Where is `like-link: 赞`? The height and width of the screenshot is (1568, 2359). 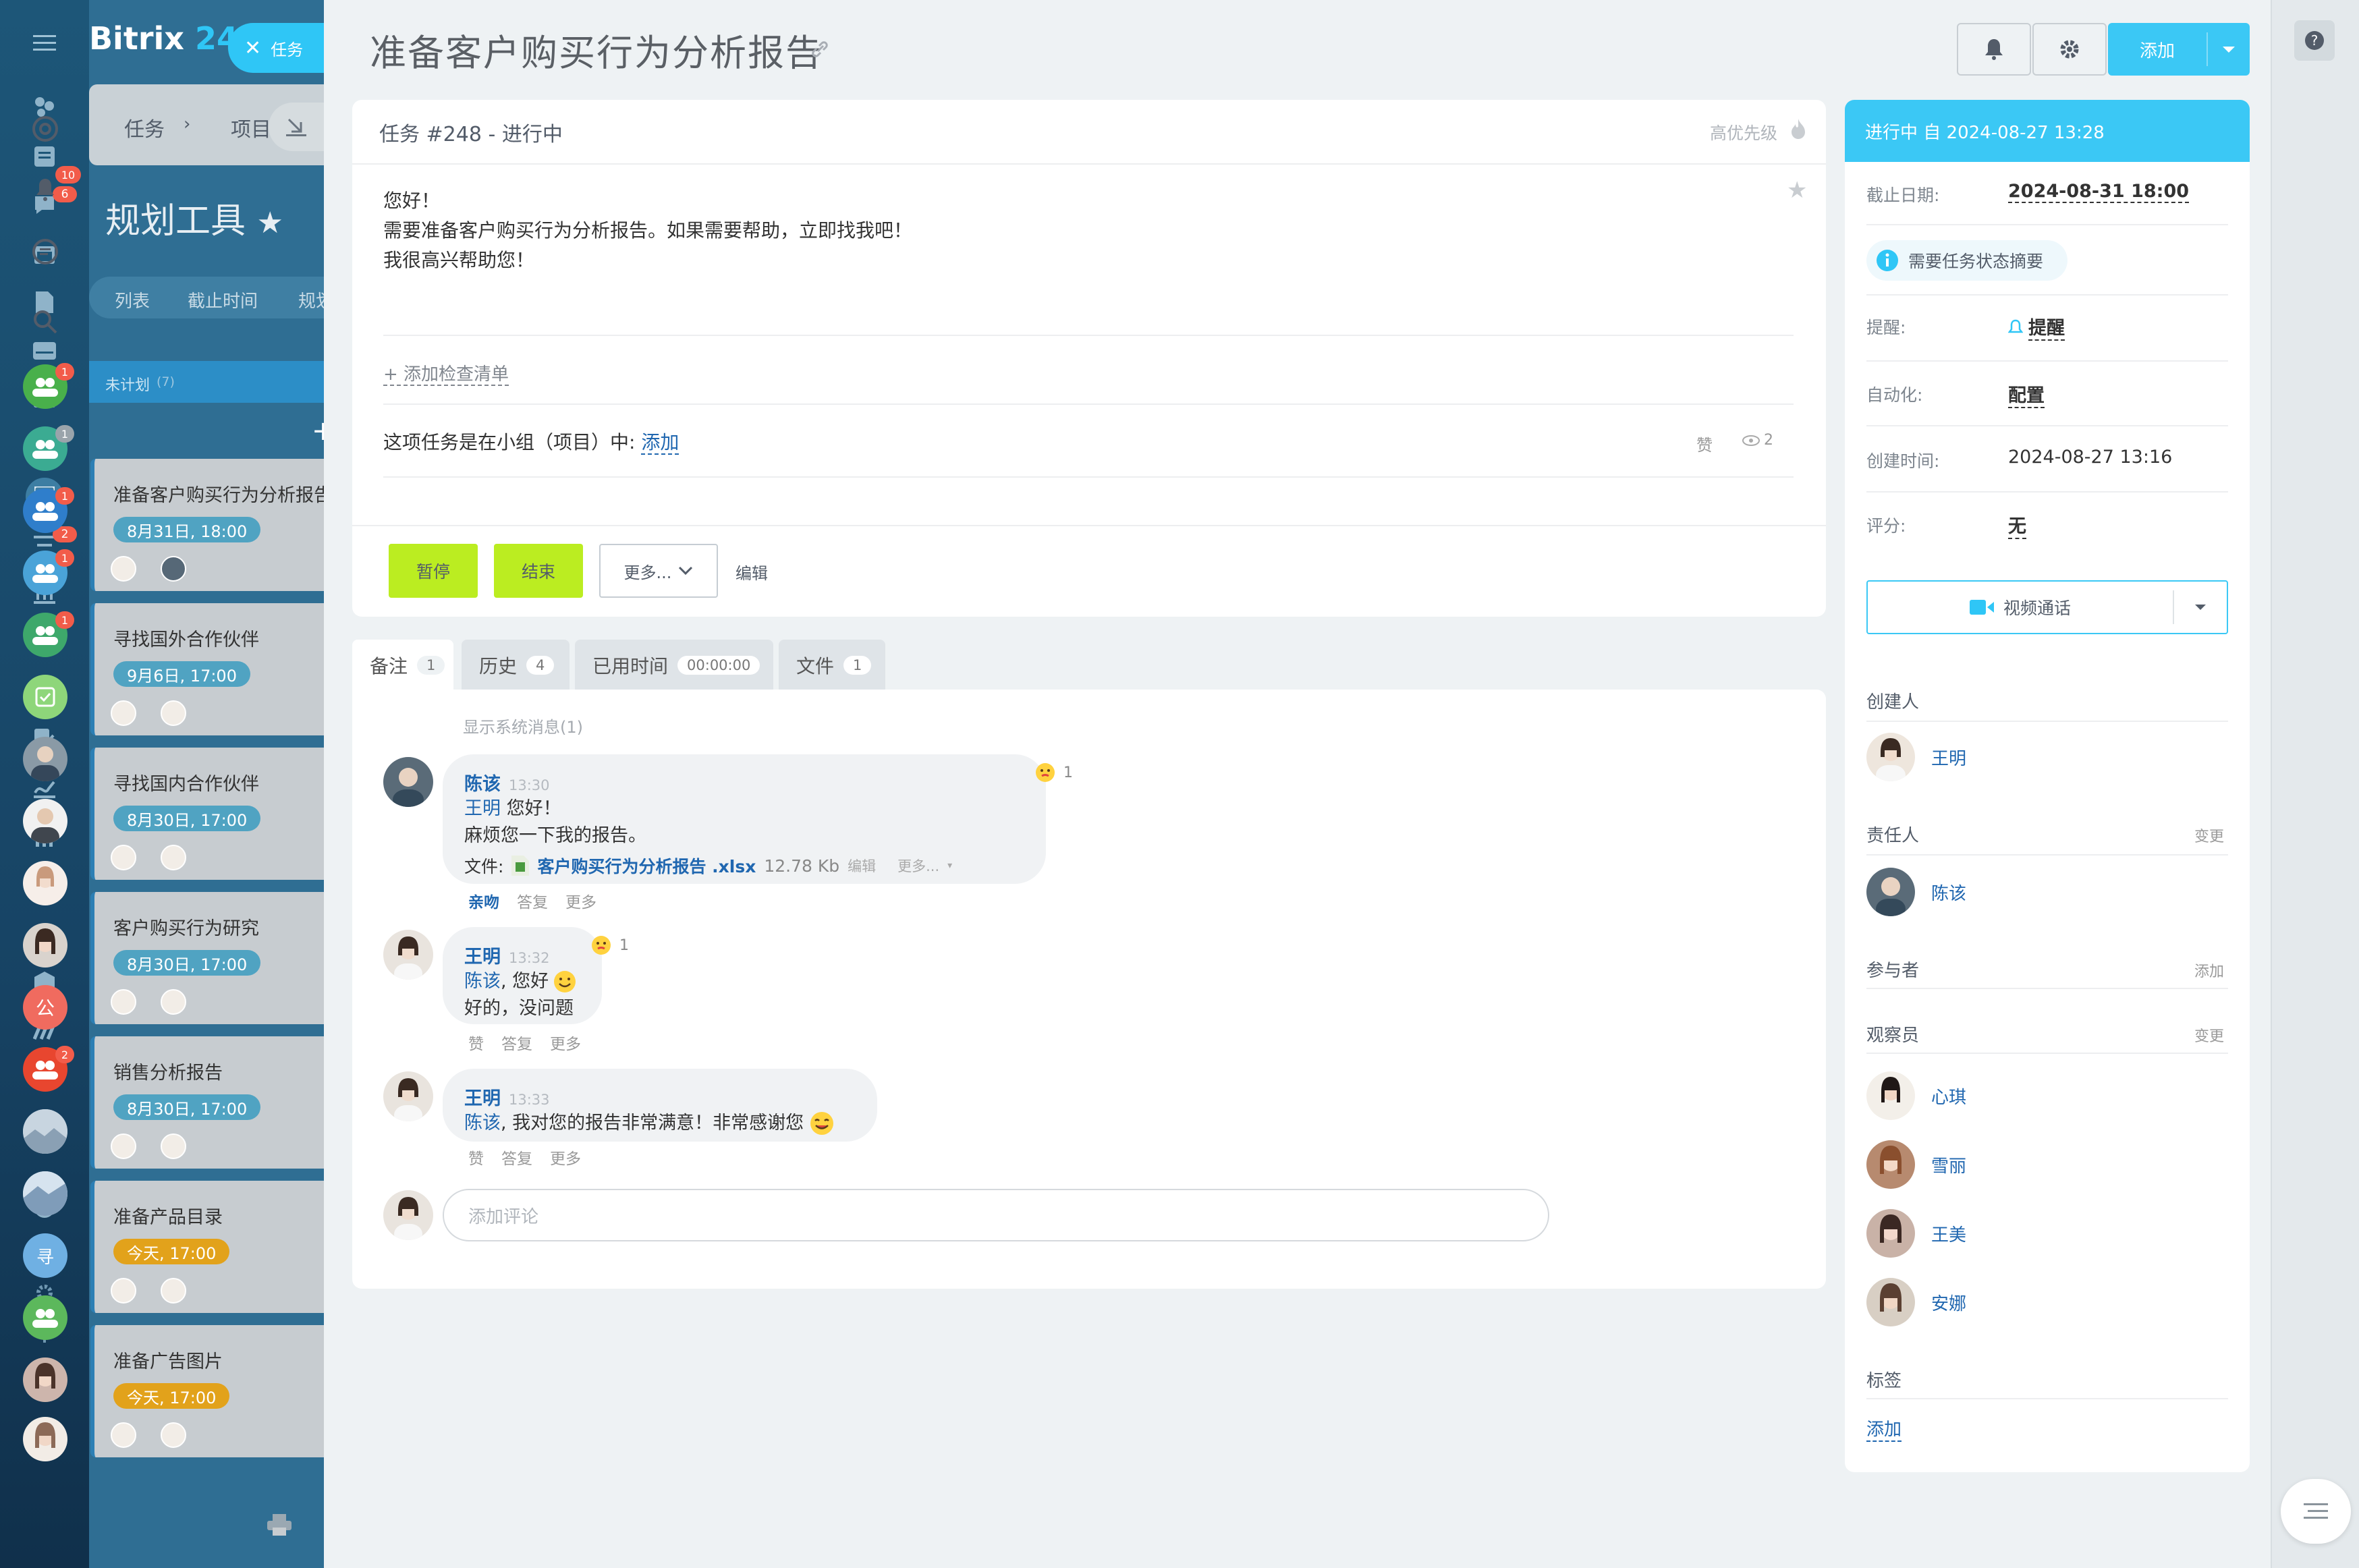 like-link: 赞 is located at coordinates (1704, 443).